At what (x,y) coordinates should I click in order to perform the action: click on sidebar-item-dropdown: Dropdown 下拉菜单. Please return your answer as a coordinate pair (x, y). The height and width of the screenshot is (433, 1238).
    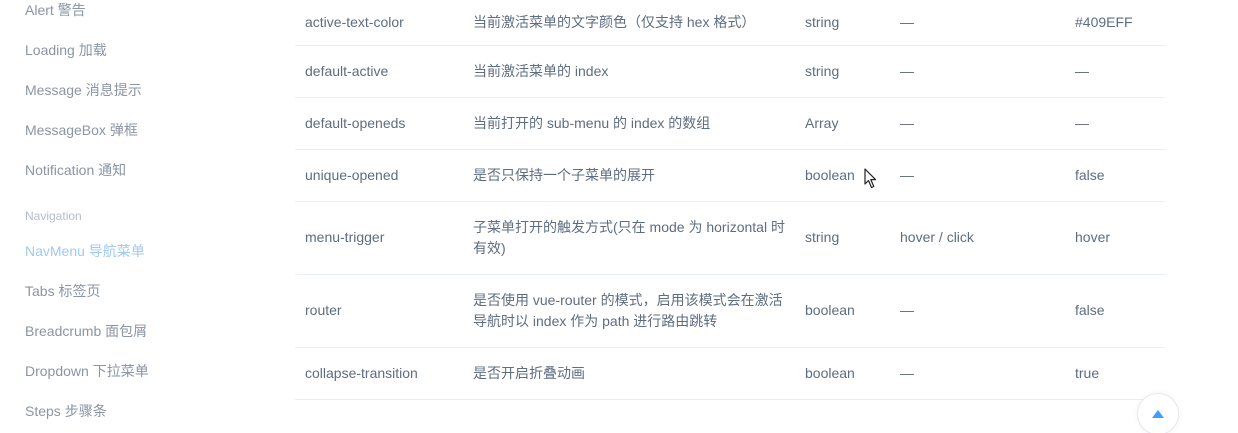
    Looking at the image, I should click on (87, 371).